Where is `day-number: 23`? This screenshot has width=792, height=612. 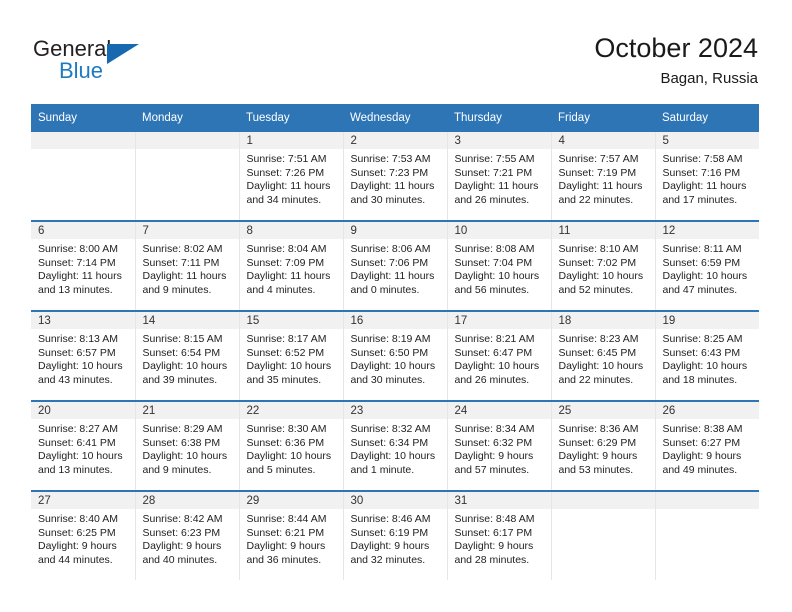 day-number: 23 is located at coordinates (395, 410).